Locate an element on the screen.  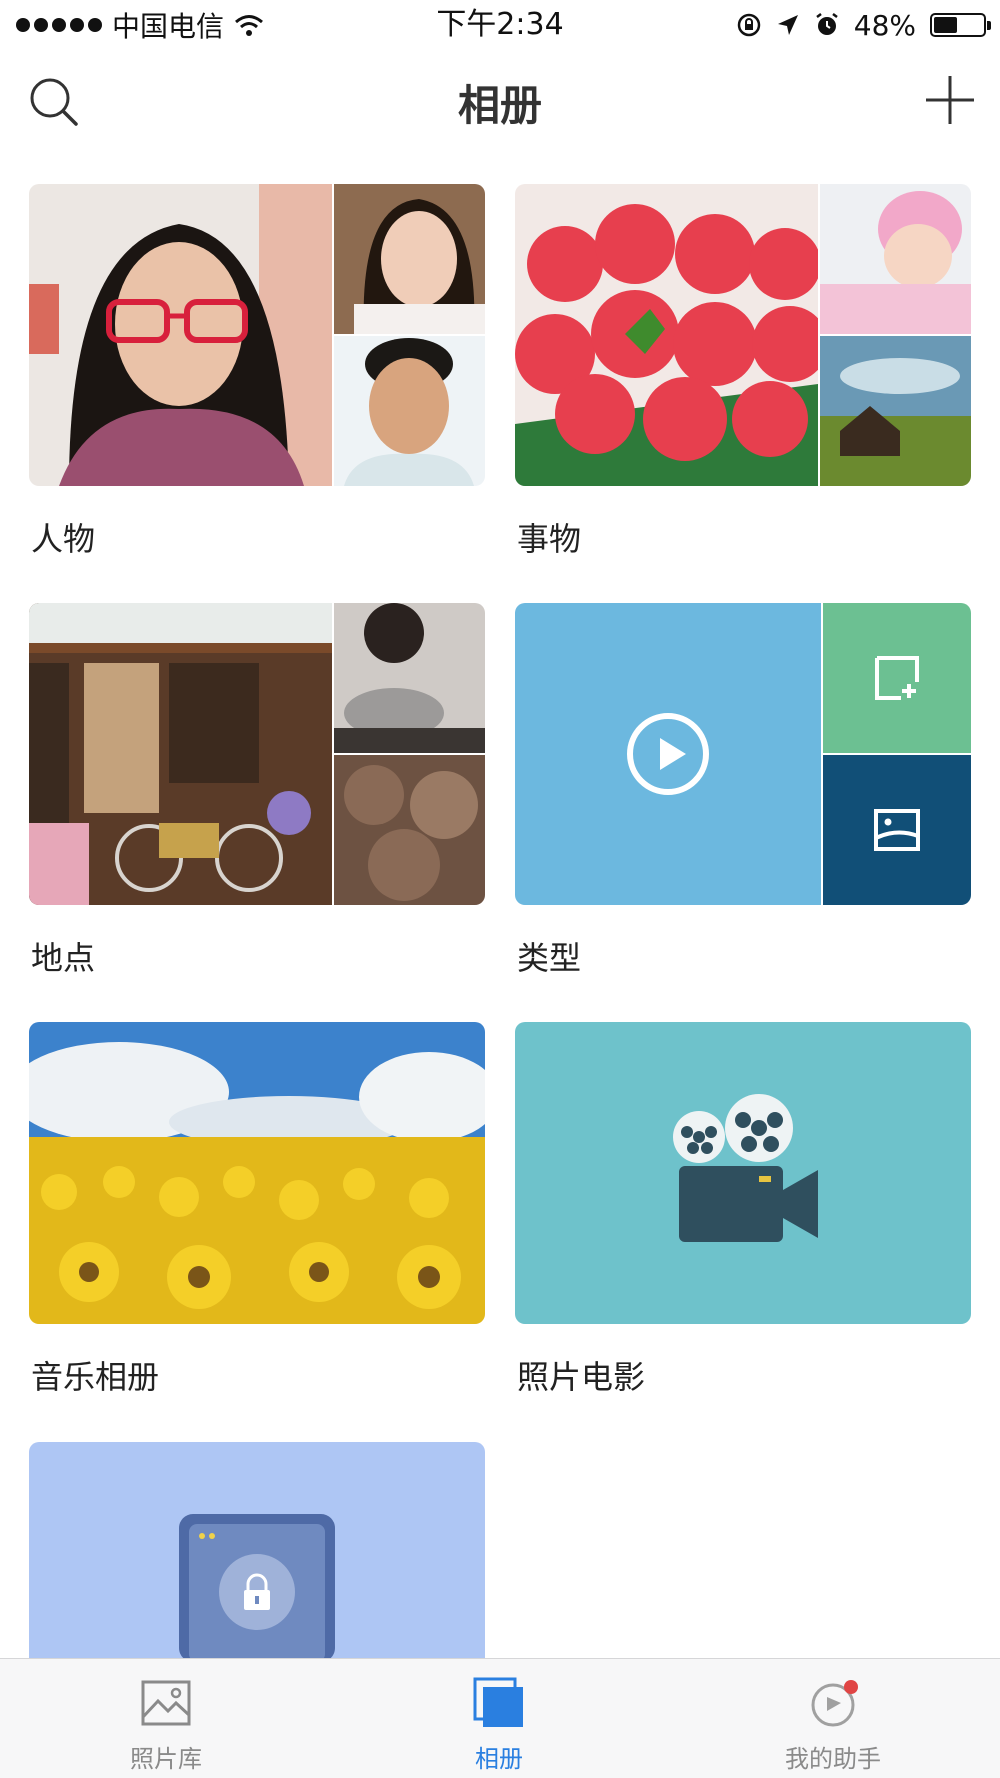
carrier-name: 中国电信 is located at coordinates (168, 26).